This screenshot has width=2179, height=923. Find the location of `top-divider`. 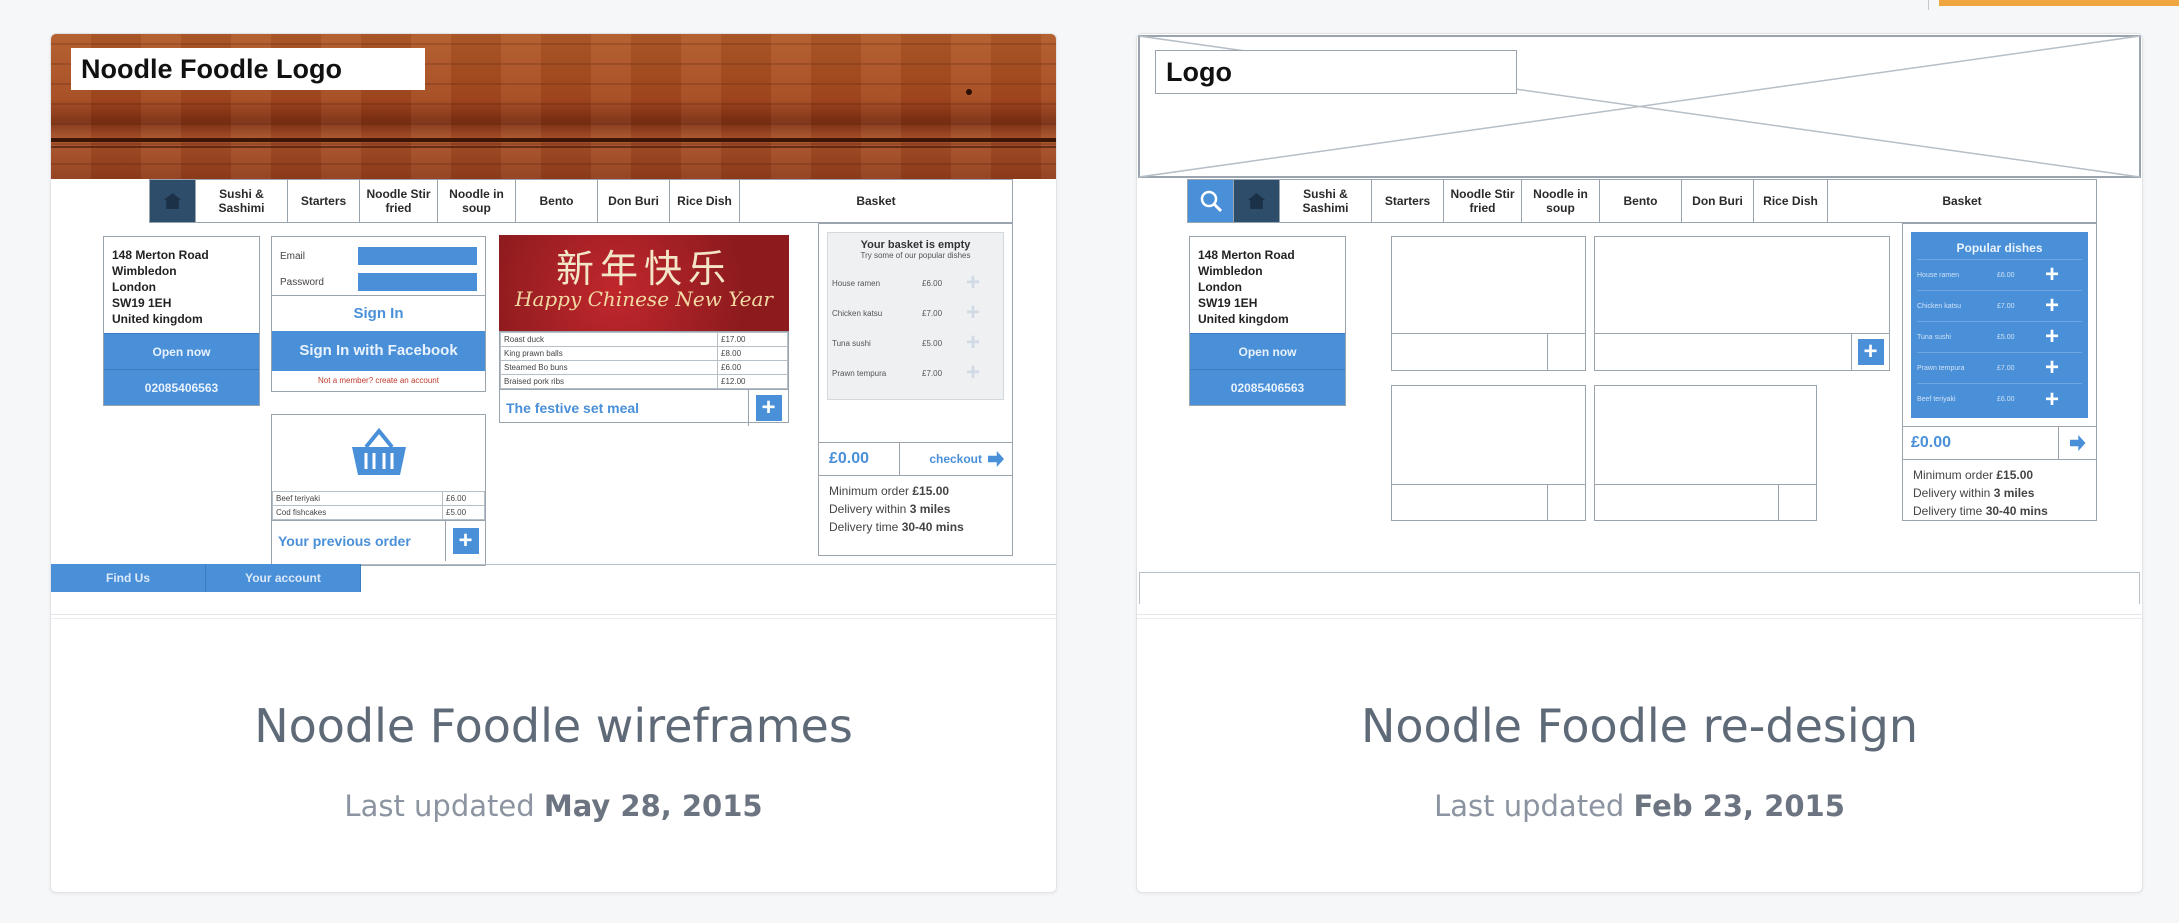

top-divider is located at coordinates (1928, 5).